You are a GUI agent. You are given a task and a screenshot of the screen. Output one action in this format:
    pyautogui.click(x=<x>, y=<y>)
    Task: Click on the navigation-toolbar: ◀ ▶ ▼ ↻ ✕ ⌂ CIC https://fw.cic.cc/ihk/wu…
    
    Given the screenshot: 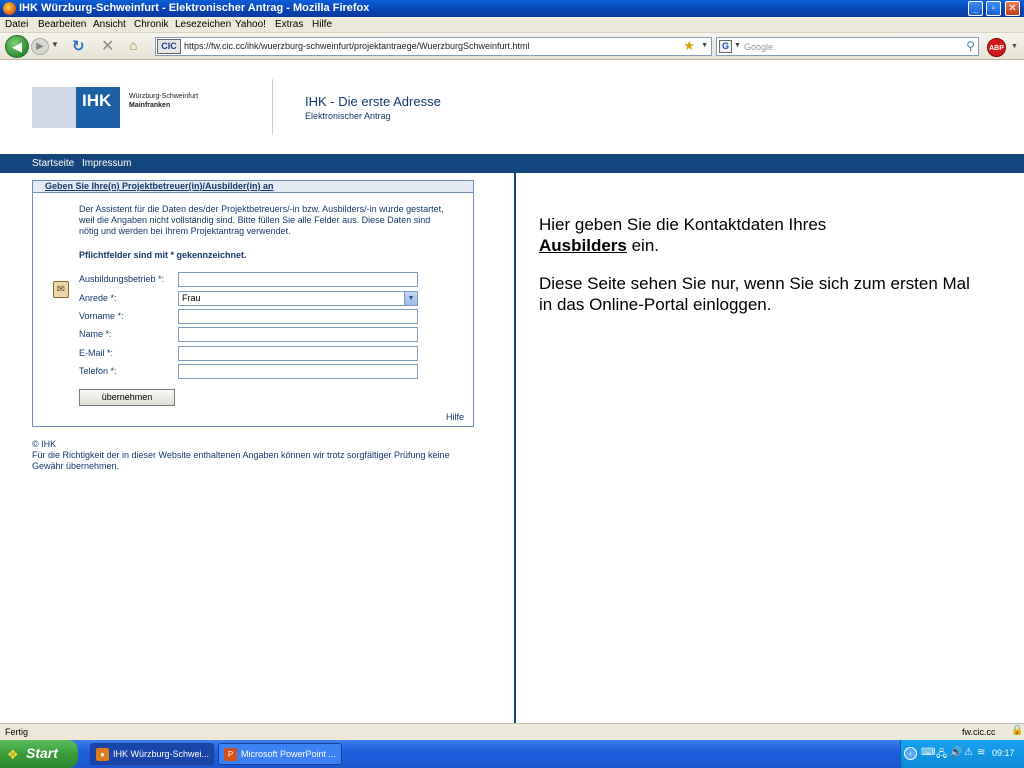 What is the action you would take?
    pyautogui.click(x=512, y=46)
    